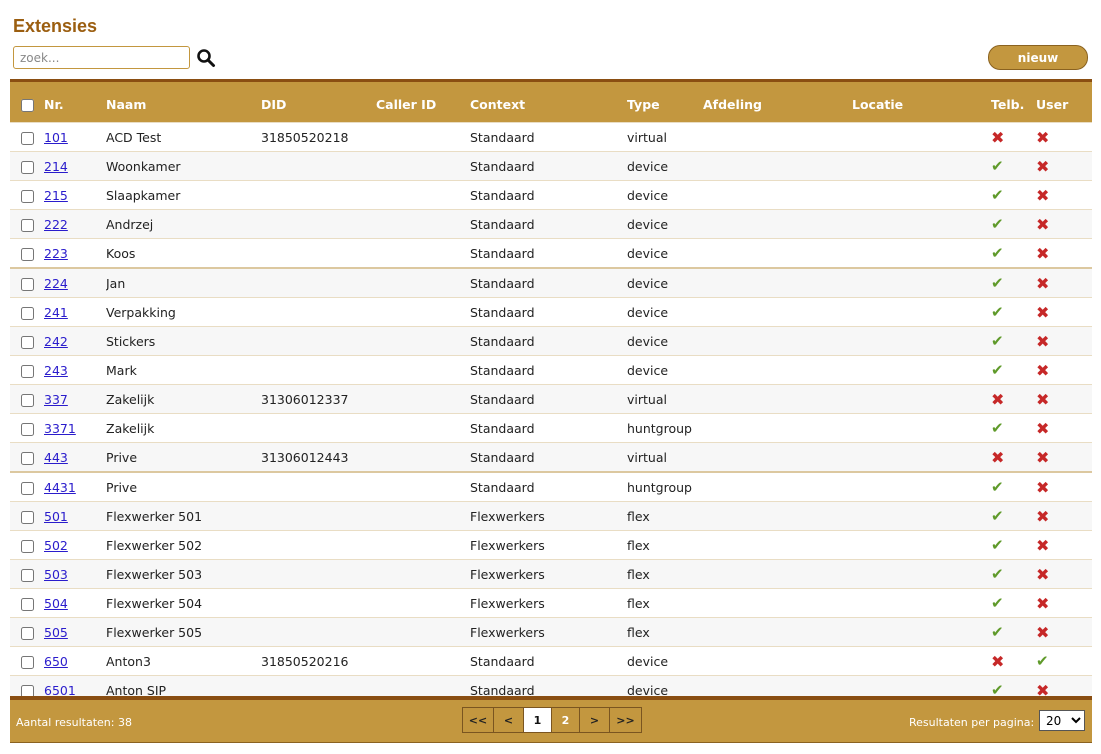 The height and width of the screenshot is (754, 1101). What do you see at coordinates (478, 720) in the screenshot?
I see `first-page-button: <<` at bounding box center [478, 720].